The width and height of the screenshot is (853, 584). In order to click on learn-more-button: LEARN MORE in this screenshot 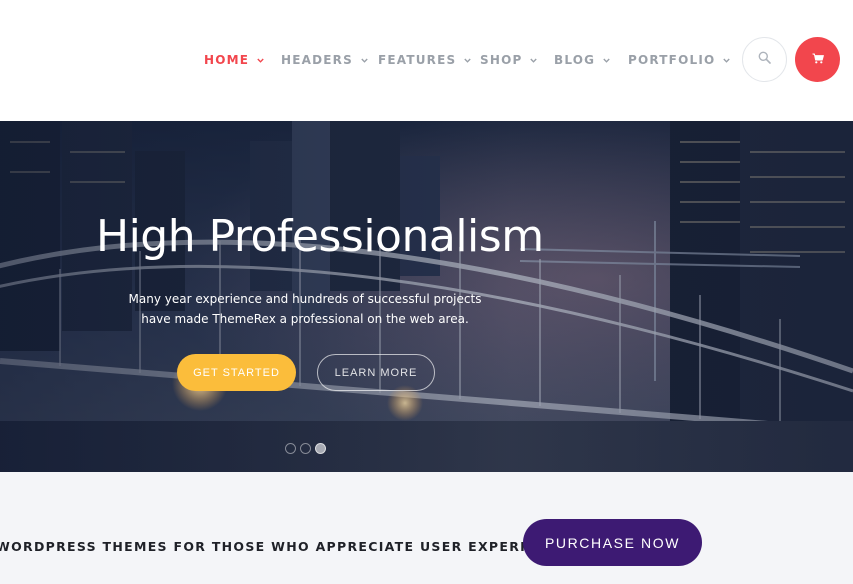, I will do `click(376, 372)`.